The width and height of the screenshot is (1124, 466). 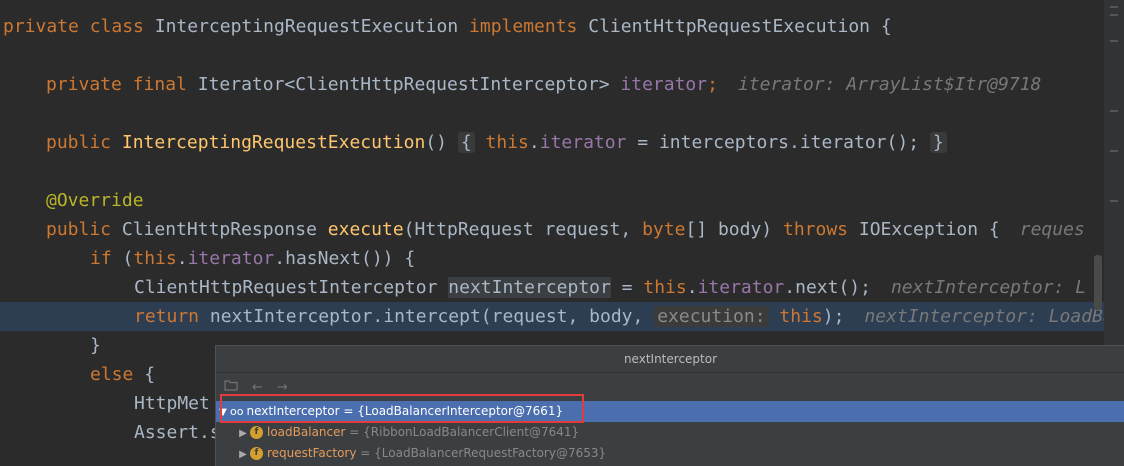 I want to click on code-text: (, so click(x=122, y=258).